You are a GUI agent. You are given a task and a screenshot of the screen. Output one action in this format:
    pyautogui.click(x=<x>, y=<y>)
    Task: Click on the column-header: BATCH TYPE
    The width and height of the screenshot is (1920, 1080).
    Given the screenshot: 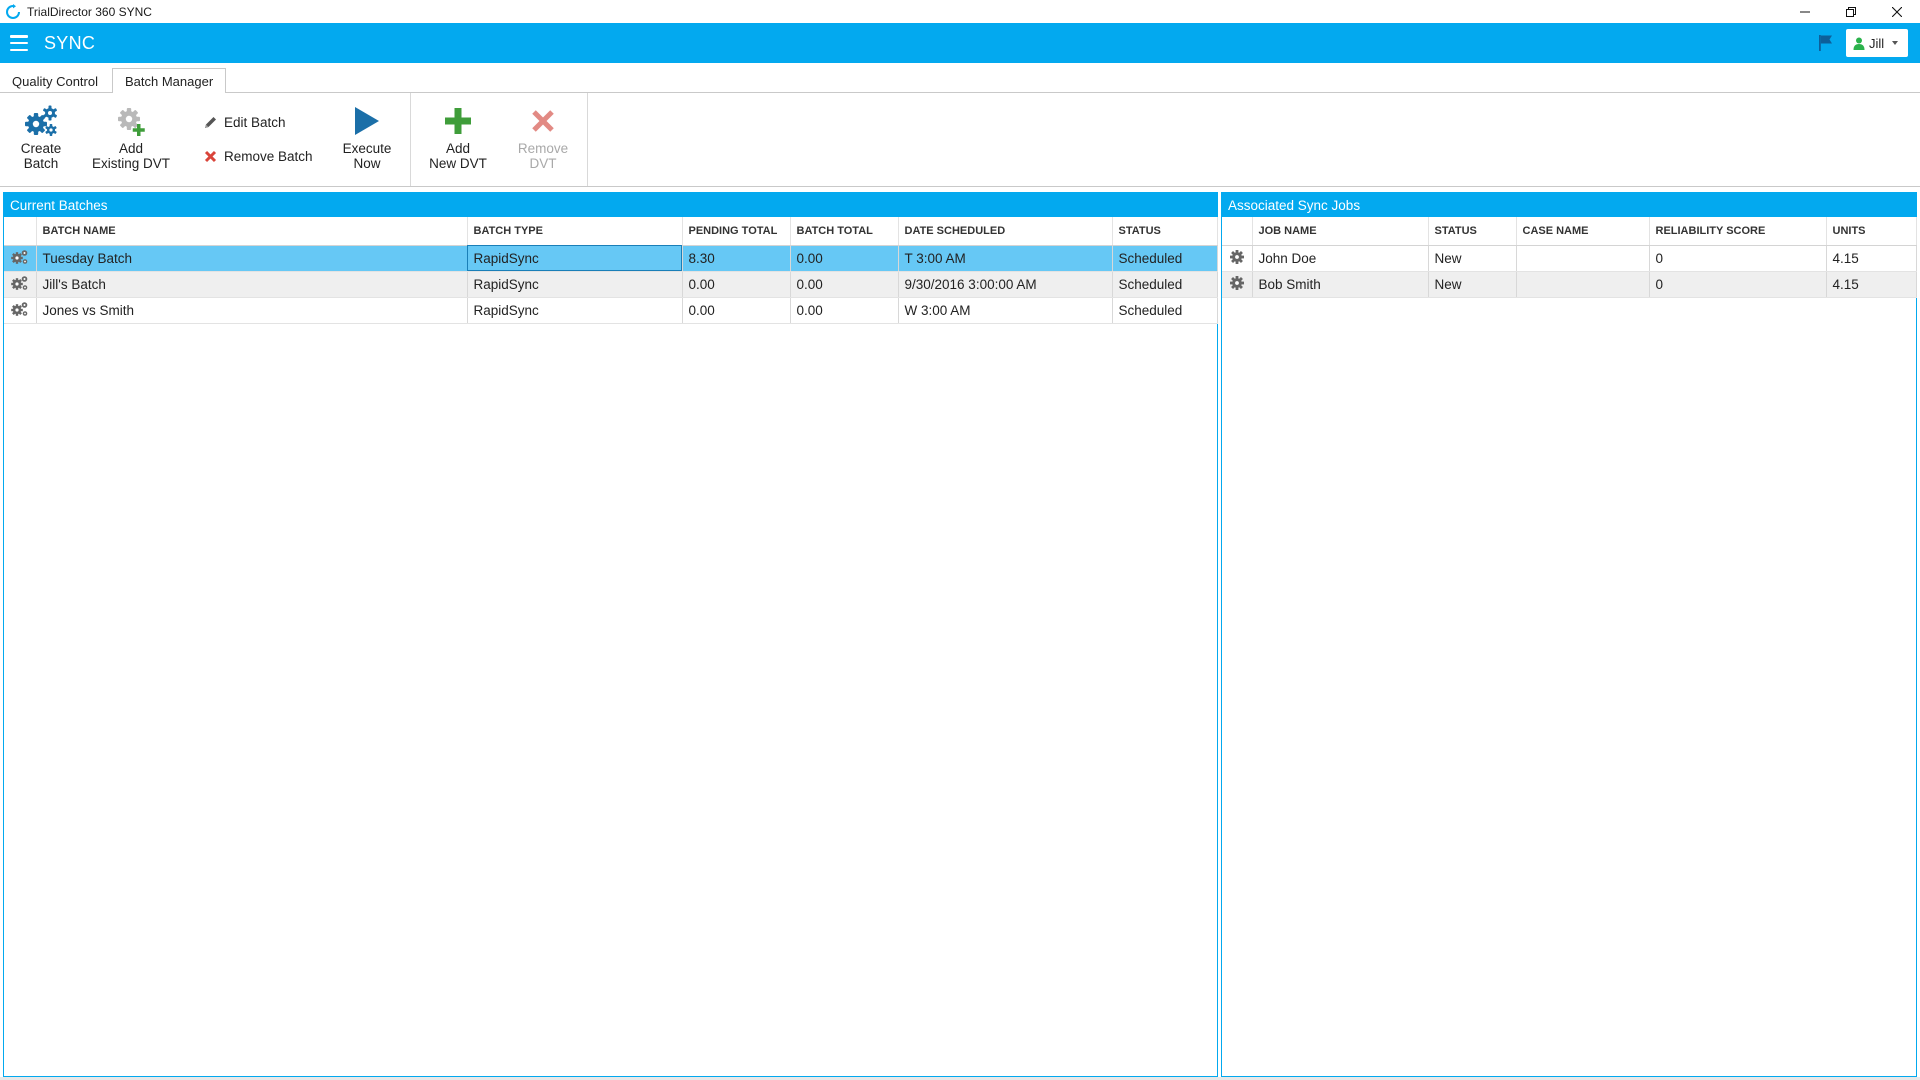 What is the action you would take?
    pyautogui.click(x=575, y=231)
    